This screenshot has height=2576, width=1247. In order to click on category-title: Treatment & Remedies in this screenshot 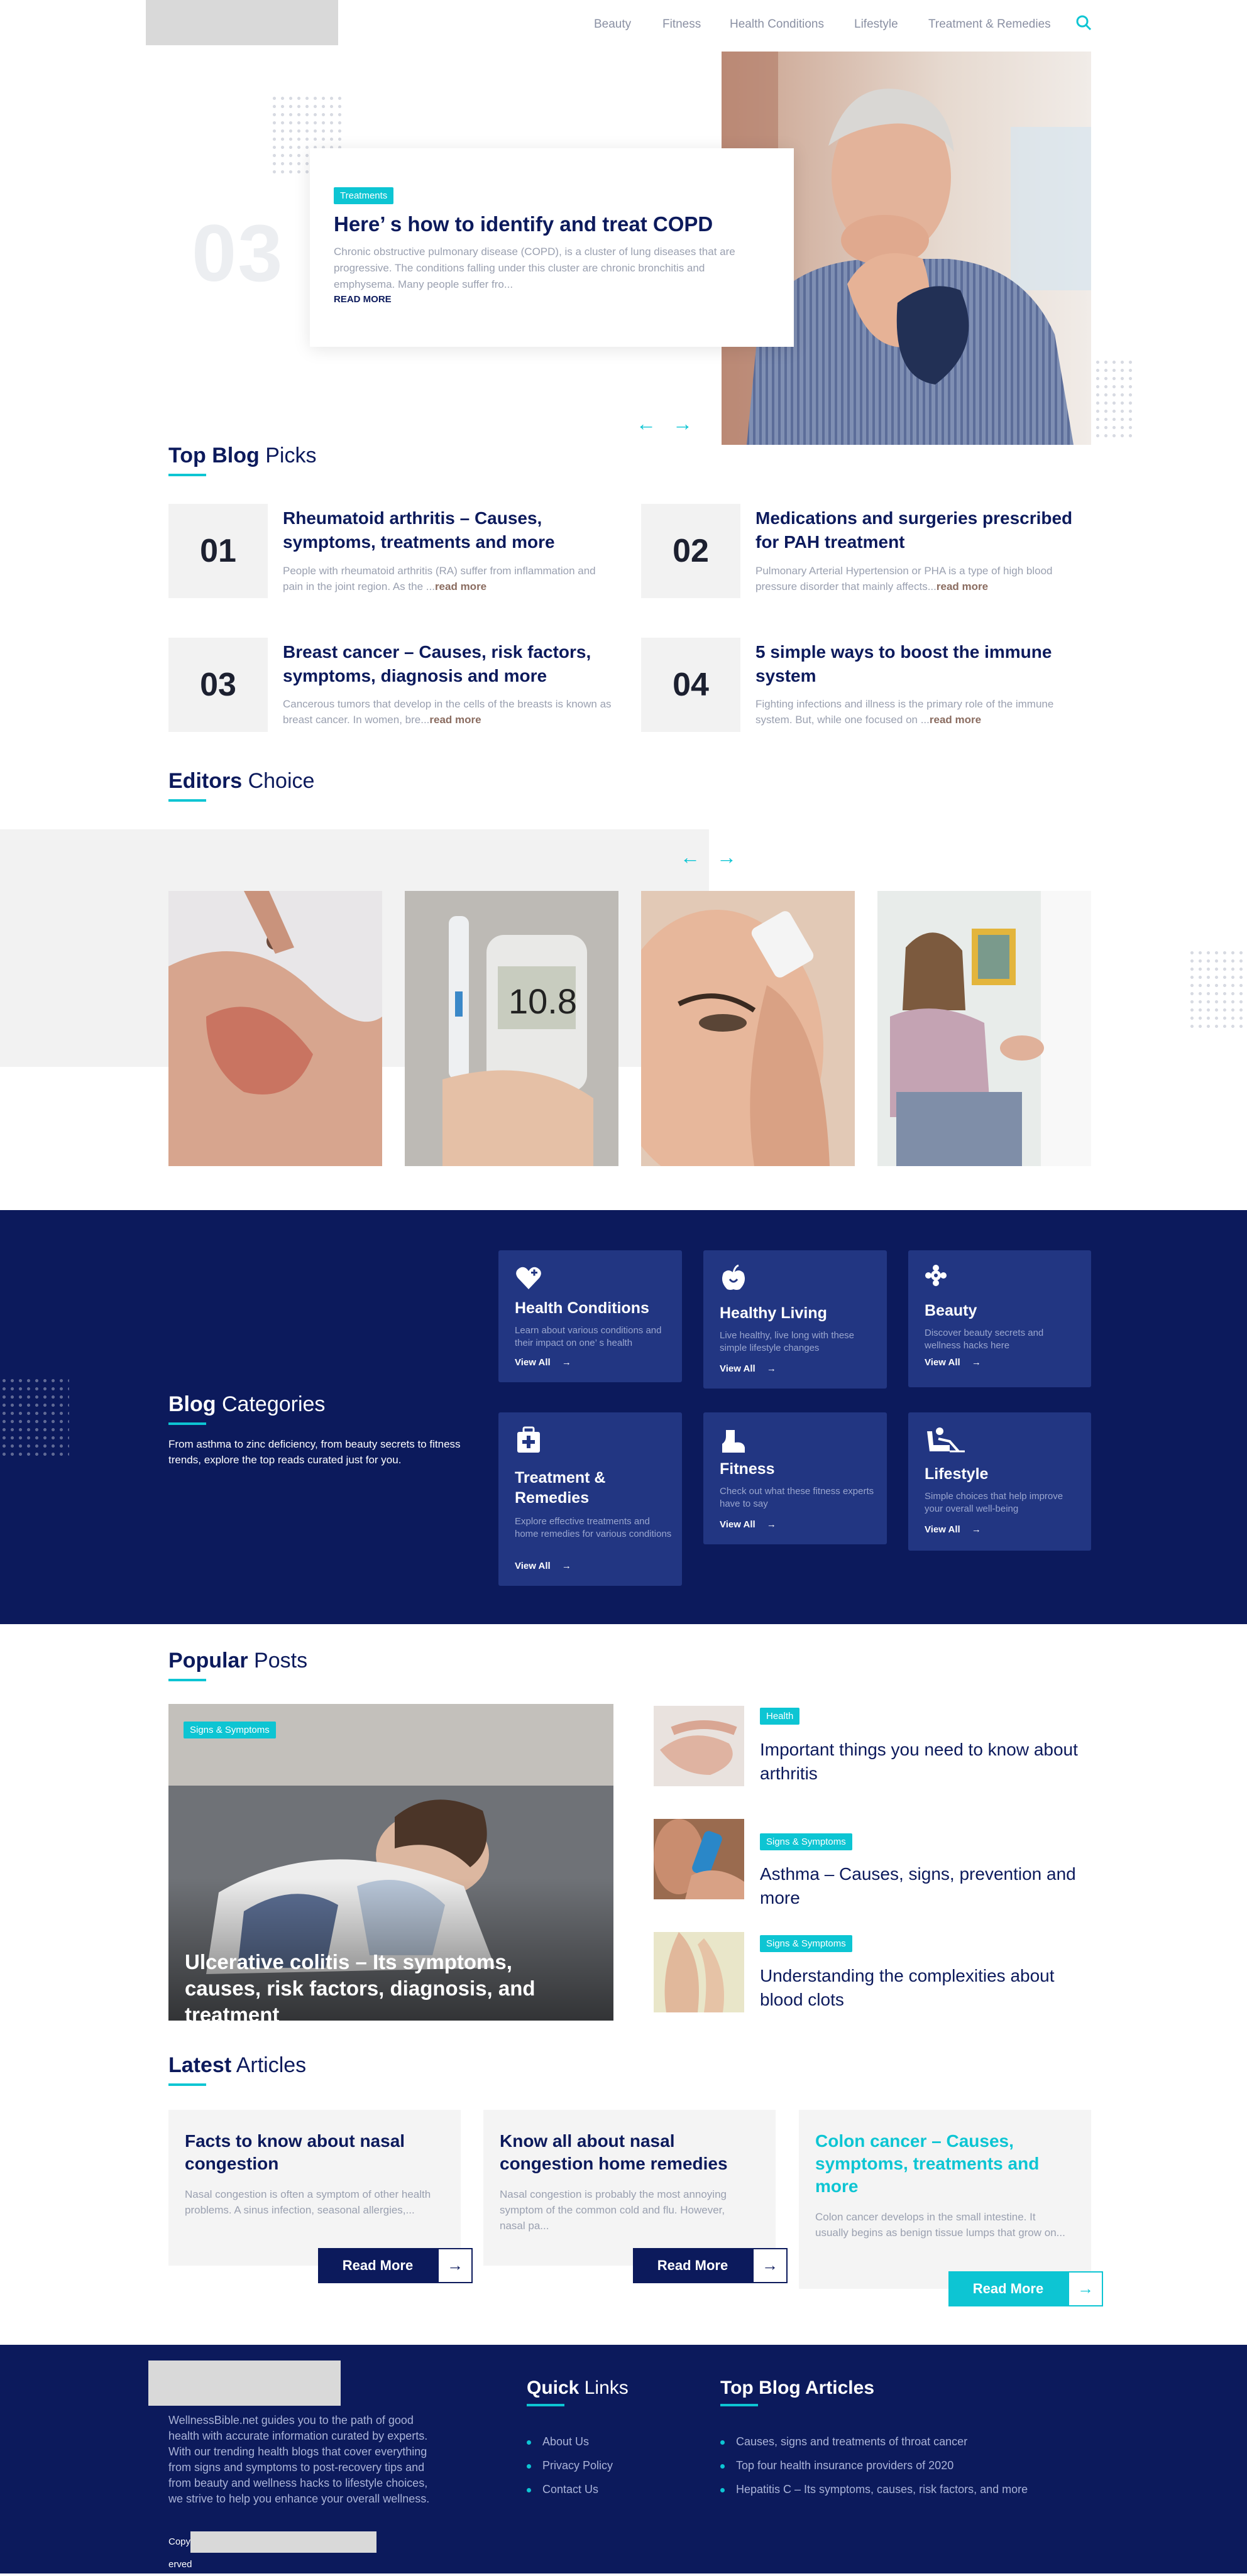, I will do `click(560, 1488)`.